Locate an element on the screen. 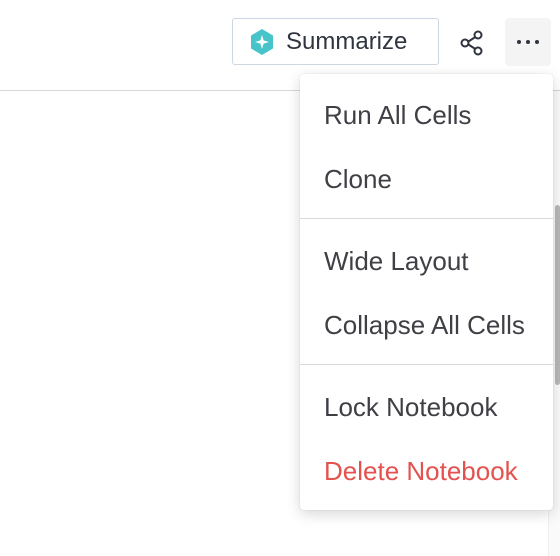 Image resolution: width=560 pixels, height=556 pixels. sparkle-icon is located at coordinates (262, 41).